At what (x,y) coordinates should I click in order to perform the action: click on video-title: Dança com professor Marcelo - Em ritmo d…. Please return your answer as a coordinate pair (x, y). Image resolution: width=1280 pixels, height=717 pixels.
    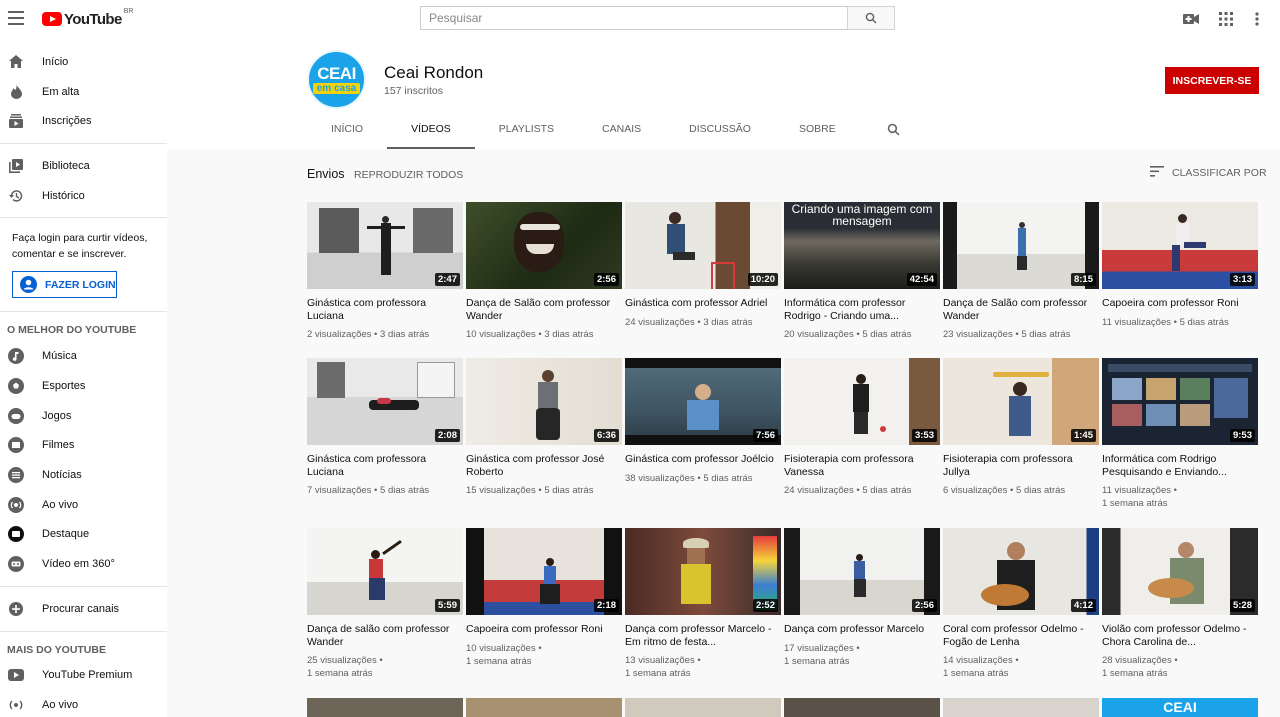
    Looking at the image, I should click on (703, 635).